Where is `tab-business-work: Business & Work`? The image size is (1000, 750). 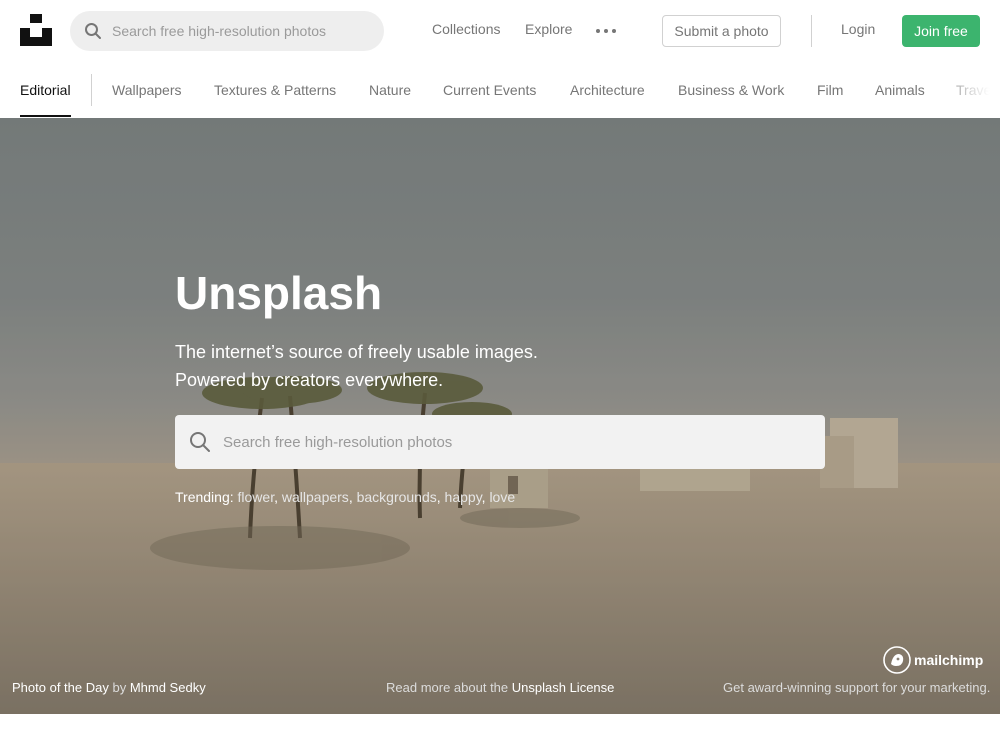 tab-business-work: Business & Work is located at coordinates (731, 90).